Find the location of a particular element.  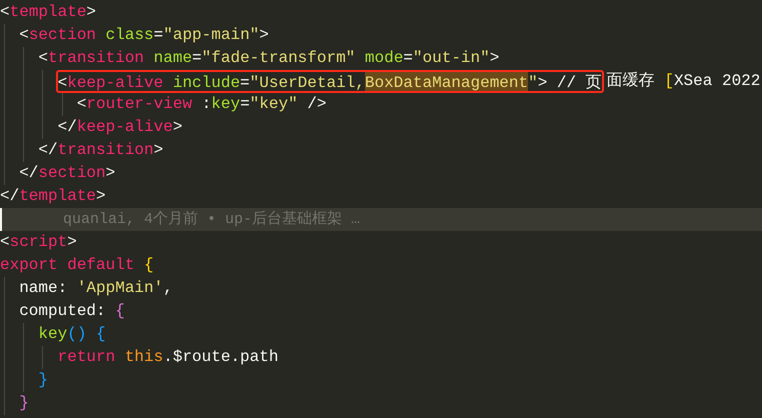

code-token: > // 页 is located at coordinates (570, 82).